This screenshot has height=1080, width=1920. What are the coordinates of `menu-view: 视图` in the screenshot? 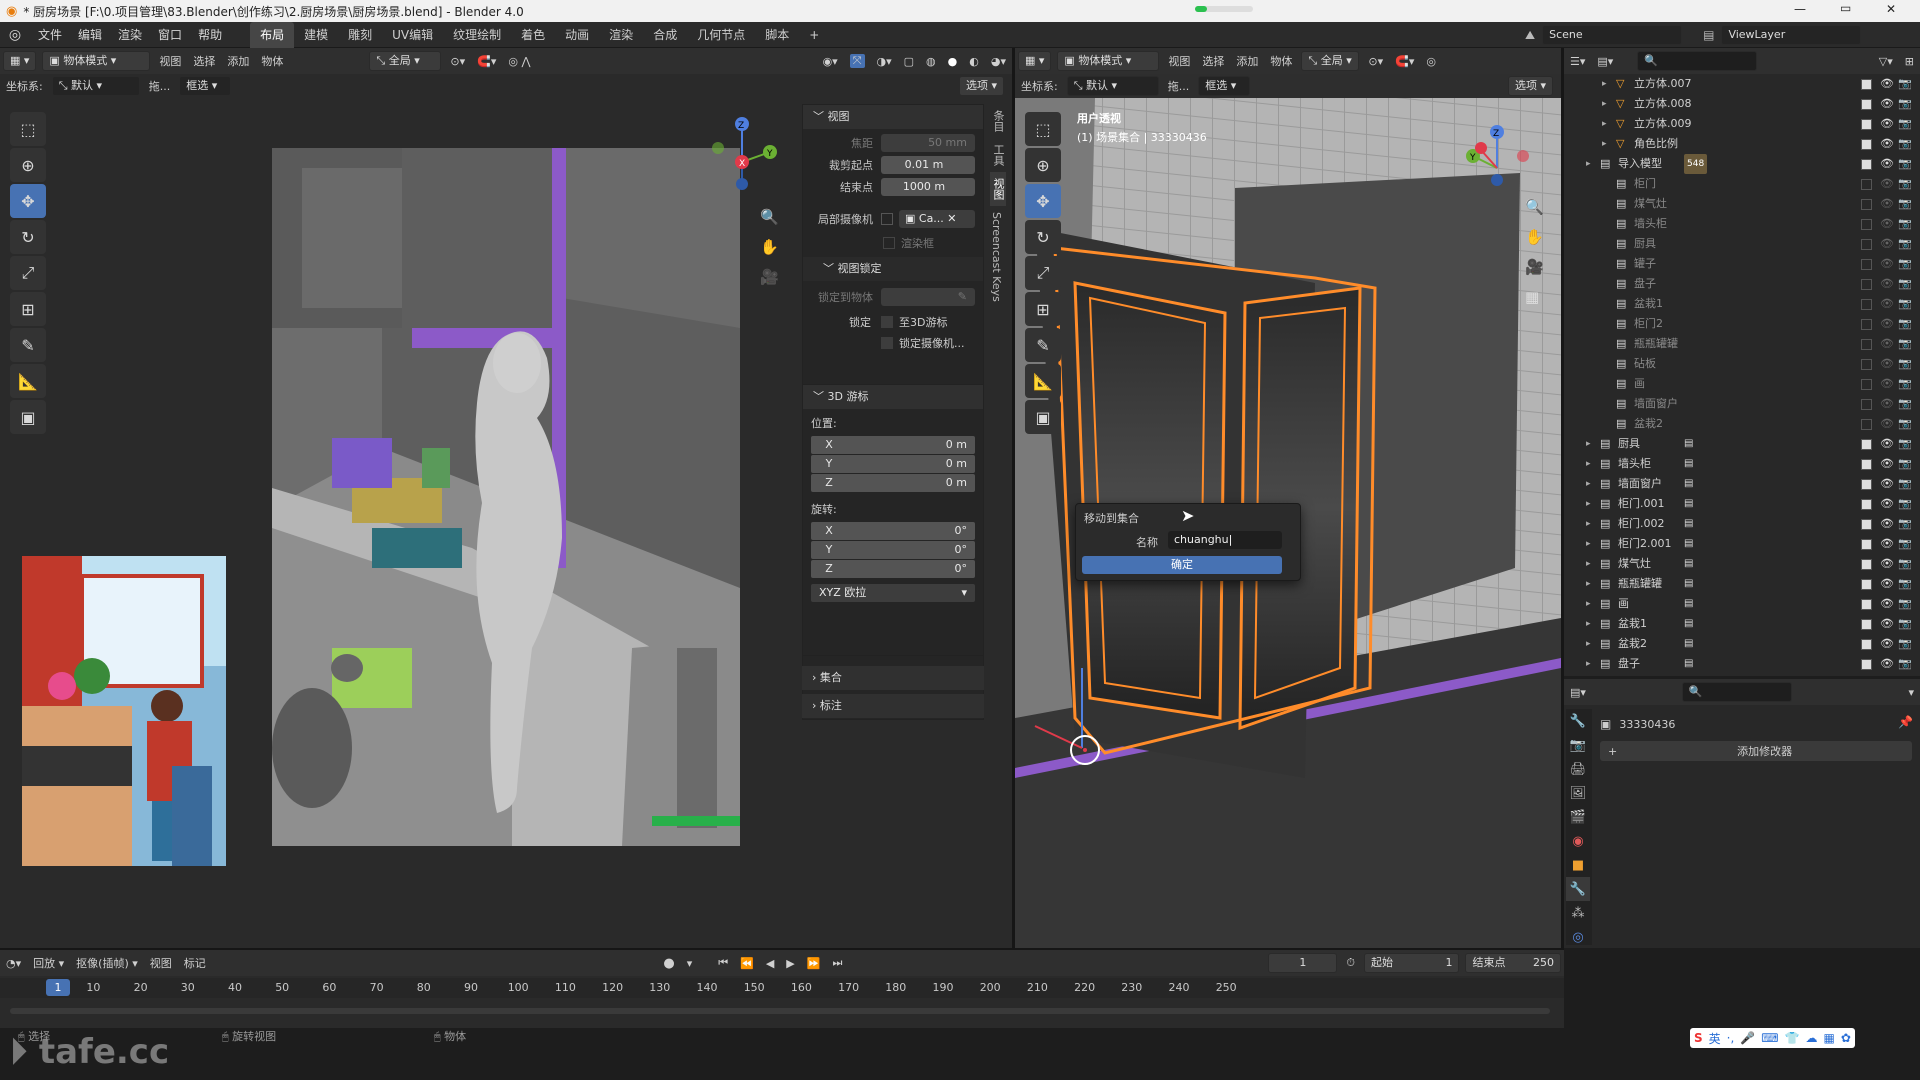 It's located at (170, 61).